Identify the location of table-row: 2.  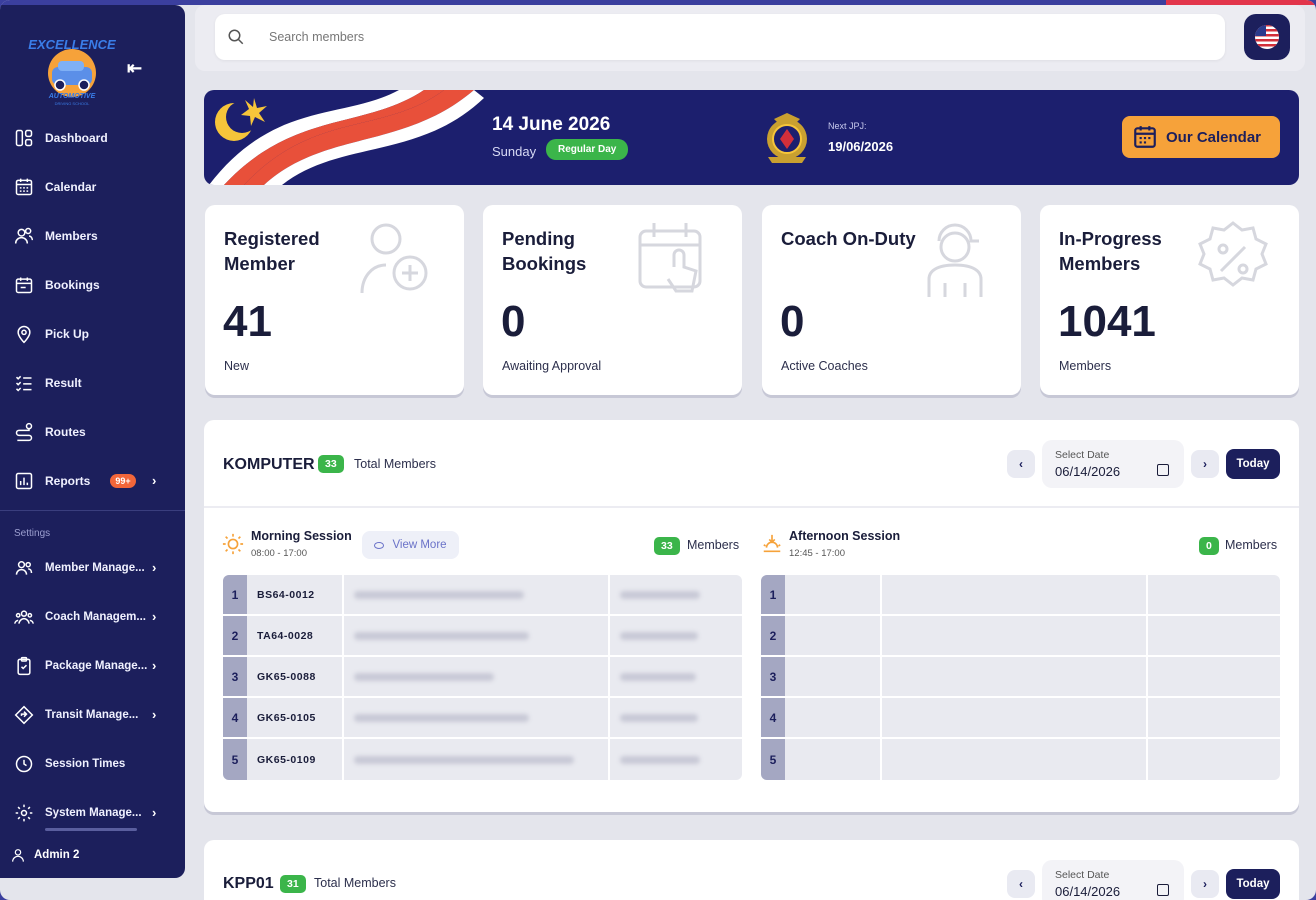
(1020, 636).